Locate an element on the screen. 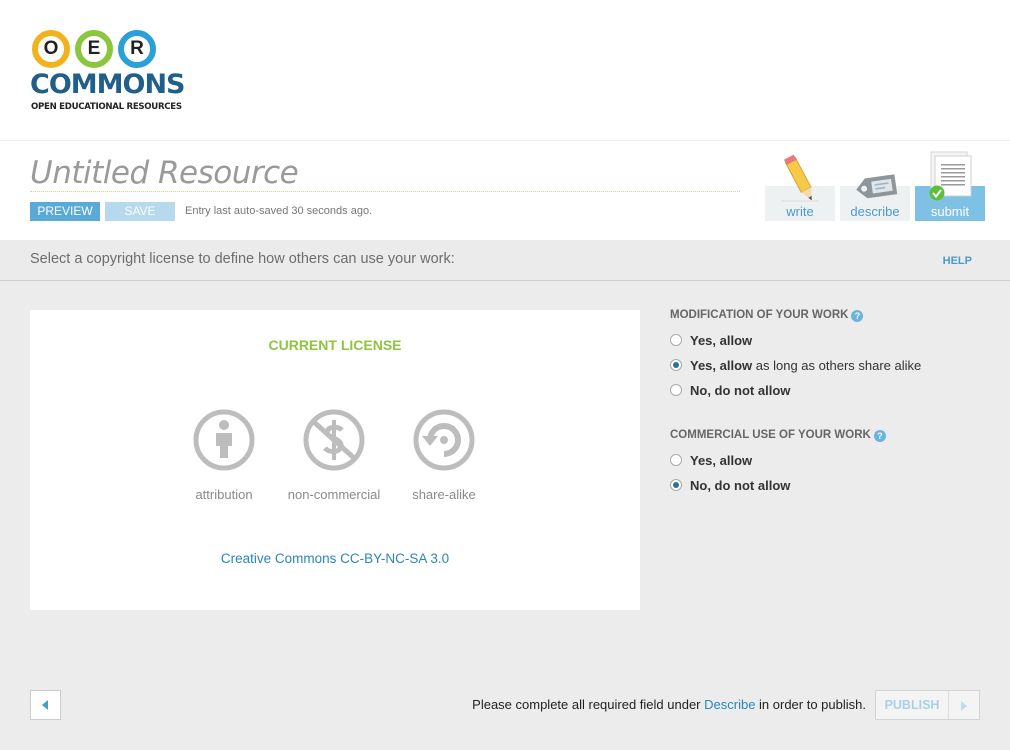  attribution-label: attribution is located at coordinates (224, 494).